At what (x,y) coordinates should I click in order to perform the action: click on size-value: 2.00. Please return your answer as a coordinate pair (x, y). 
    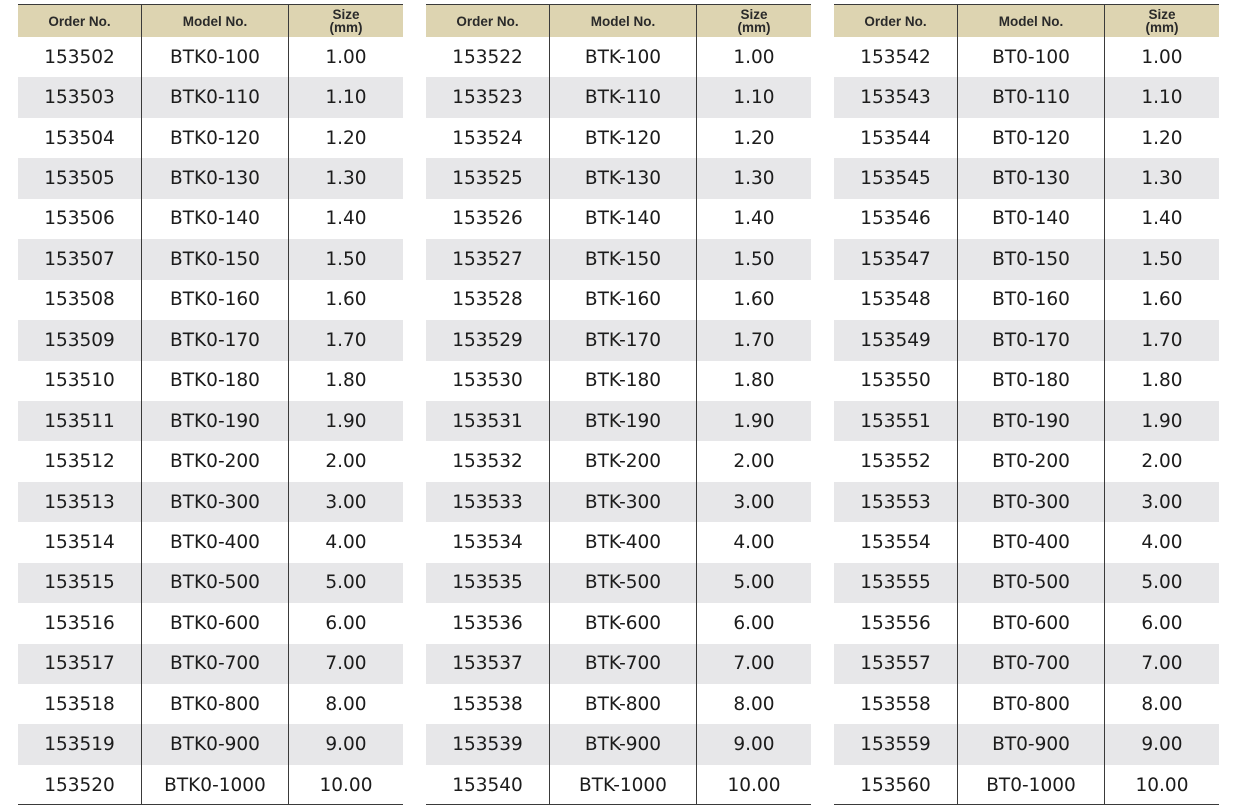
    Looking at the image, I should click on (753, 461).